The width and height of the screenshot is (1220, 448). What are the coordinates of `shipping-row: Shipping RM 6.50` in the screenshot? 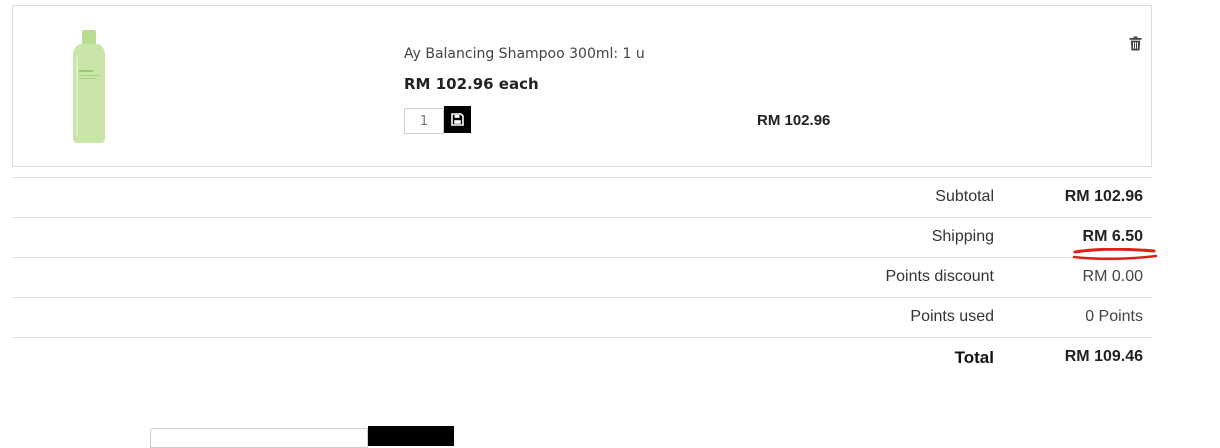 It's located at (582, 237).